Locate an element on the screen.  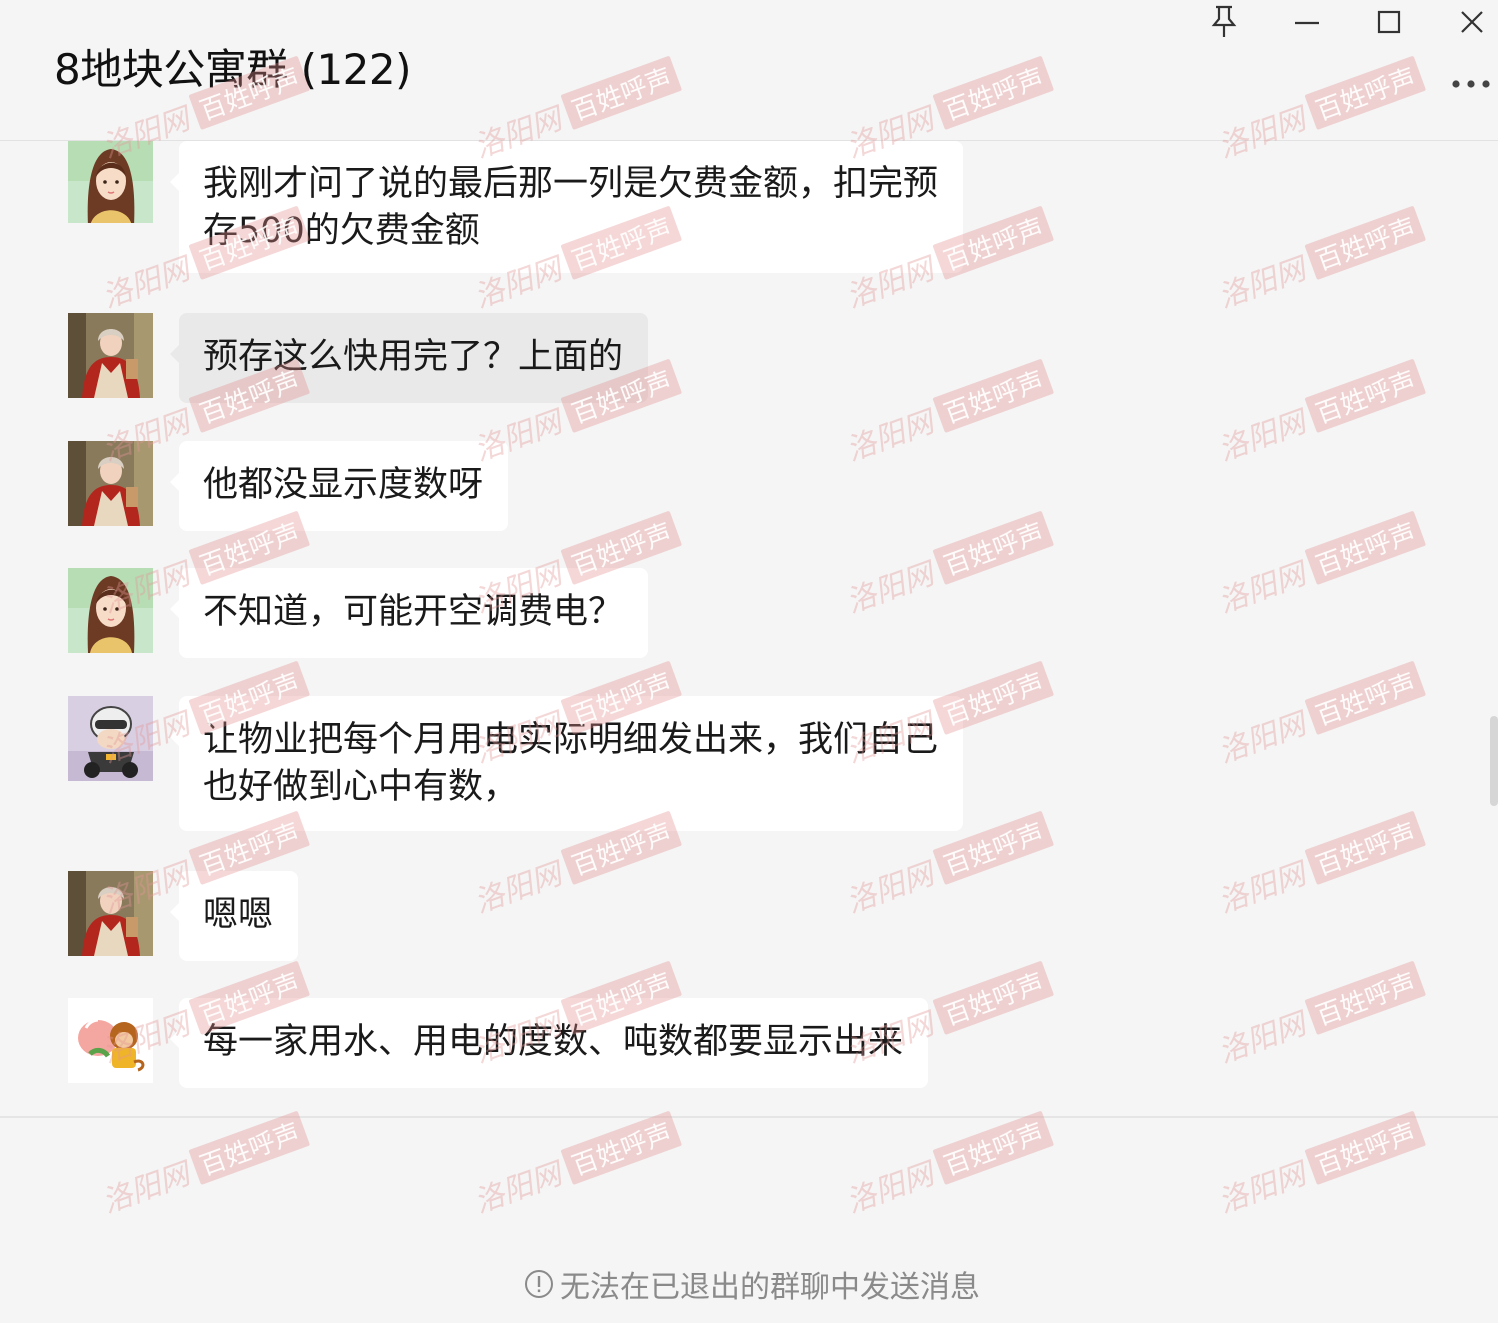
close-icon is located at coordinates (1472, 22).